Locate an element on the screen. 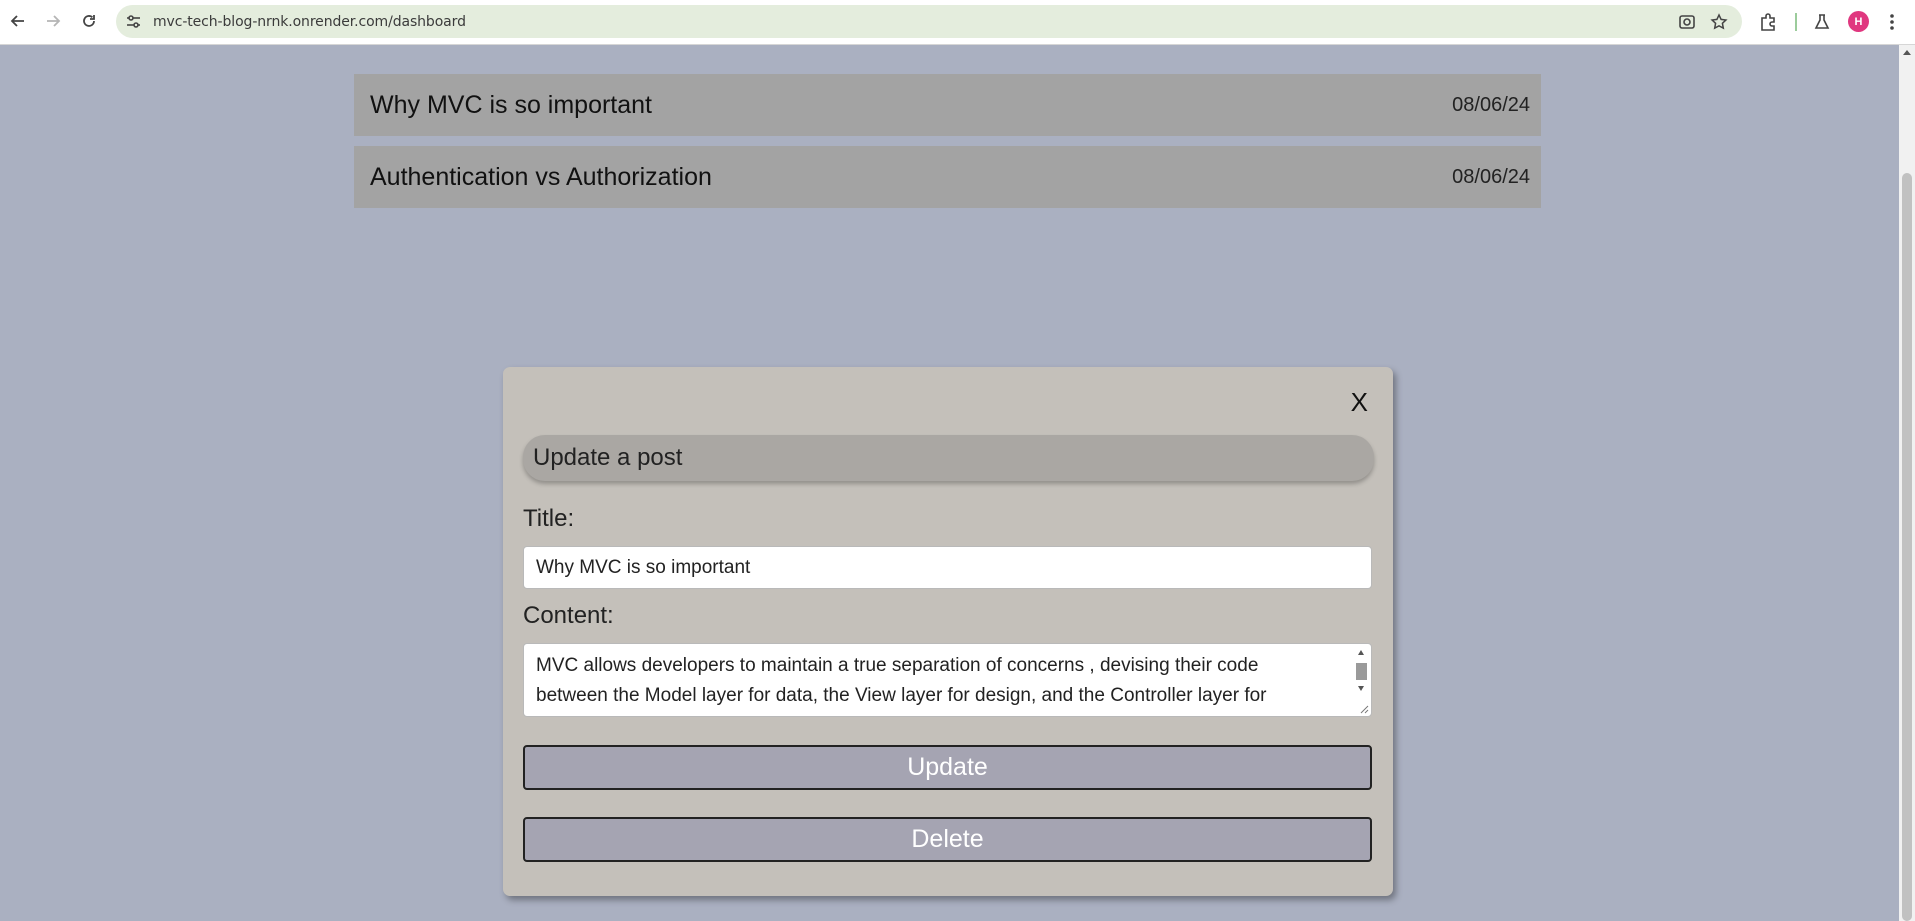 Image resolution: width=1915 pixels, height=921 pixels. page-scrollbar is located at coordinates (1907, 483).